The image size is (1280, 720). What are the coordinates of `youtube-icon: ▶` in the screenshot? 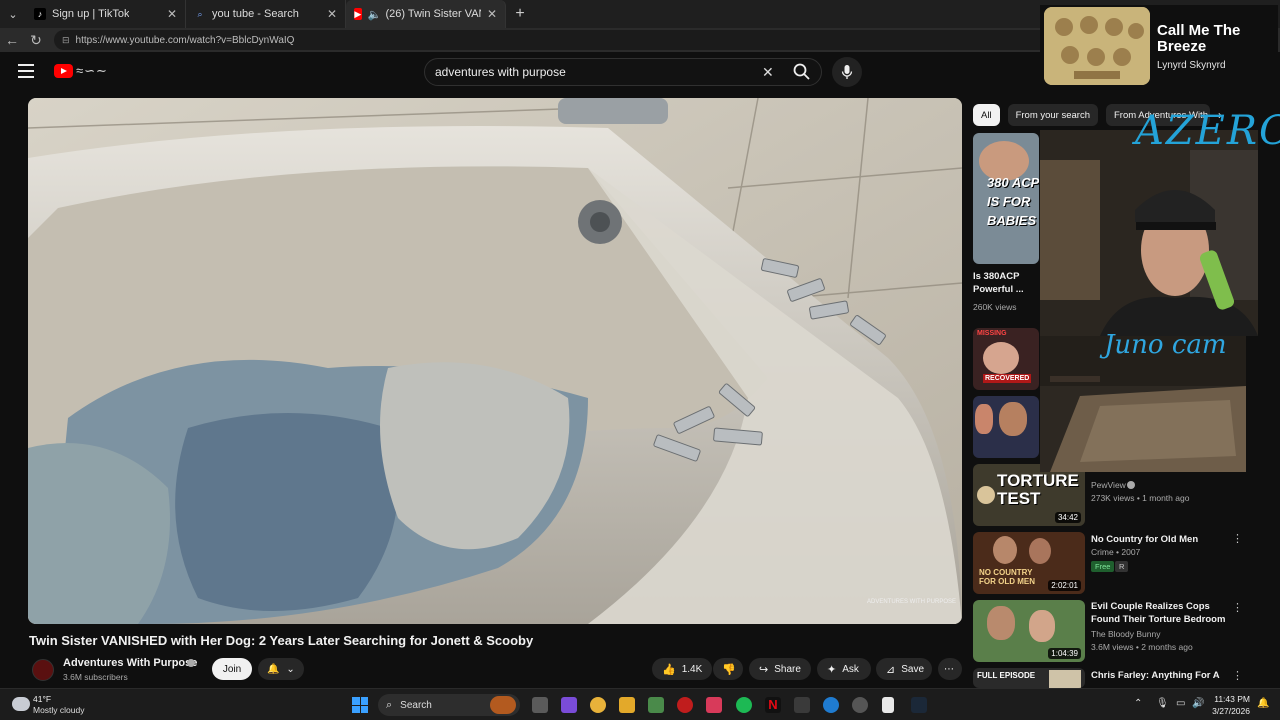 It's located at (358, 14).